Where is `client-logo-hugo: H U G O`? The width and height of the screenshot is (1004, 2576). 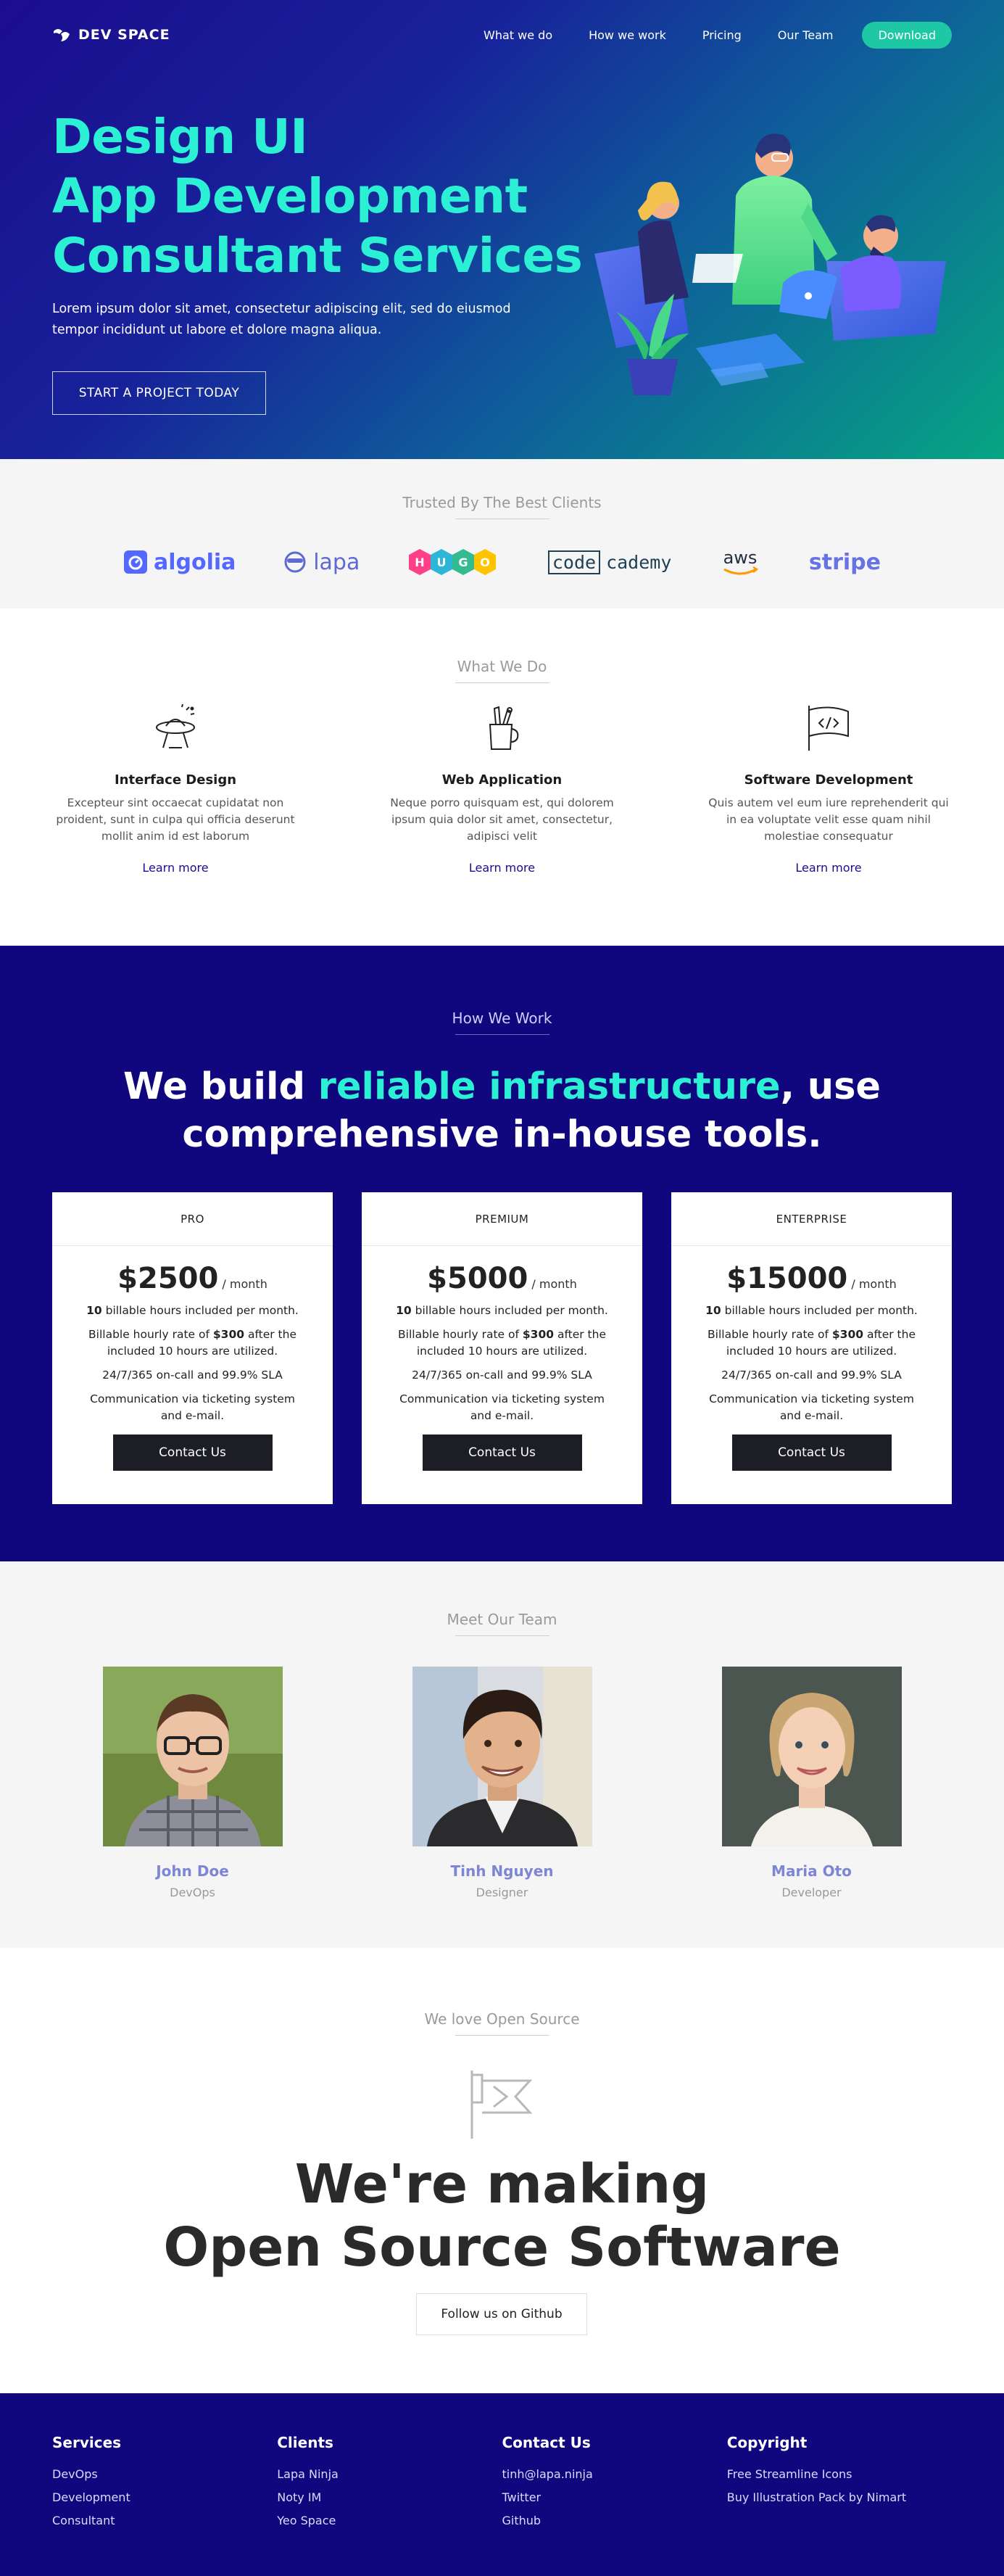 client-logo-hugo: H U G O is located at coordinates (454, 562).